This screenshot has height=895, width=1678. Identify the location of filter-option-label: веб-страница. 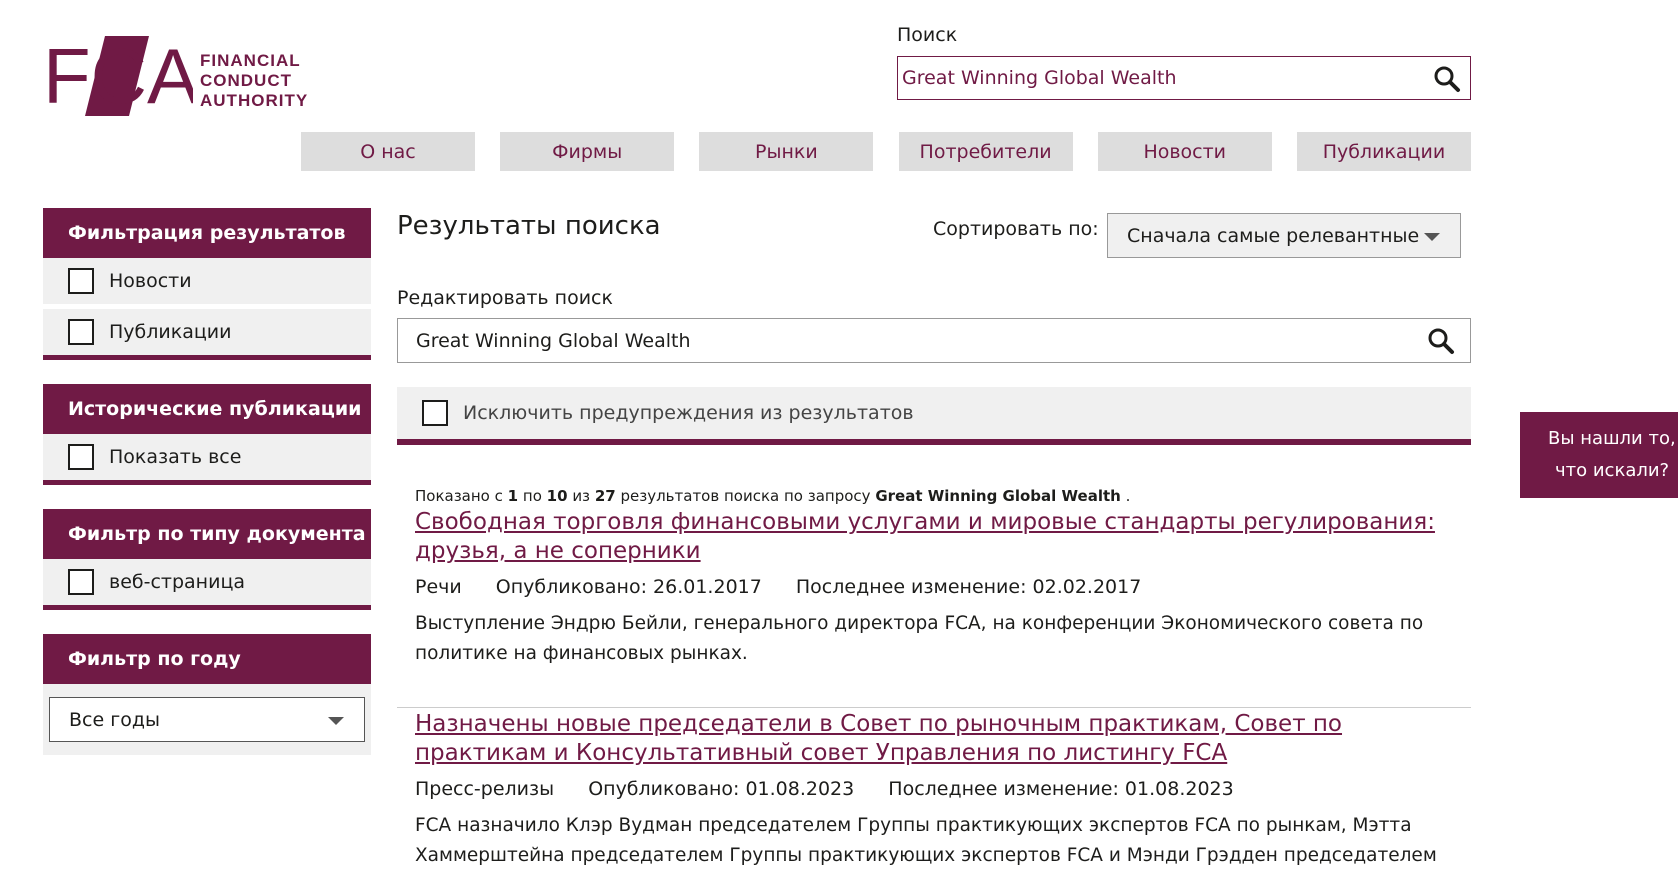
(177, 582).